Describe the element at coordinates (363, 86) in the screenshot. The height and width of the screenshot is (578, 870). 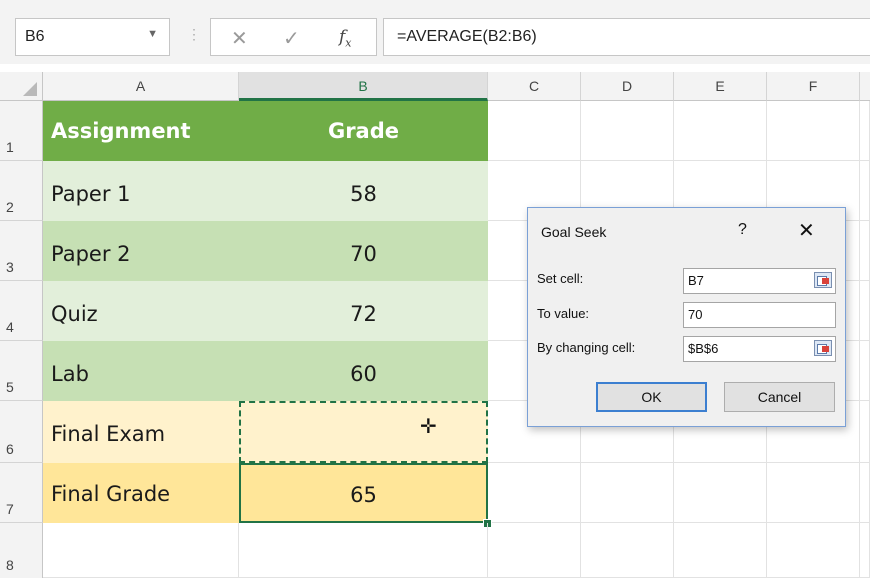
I see `column-header-b: B` at that location.